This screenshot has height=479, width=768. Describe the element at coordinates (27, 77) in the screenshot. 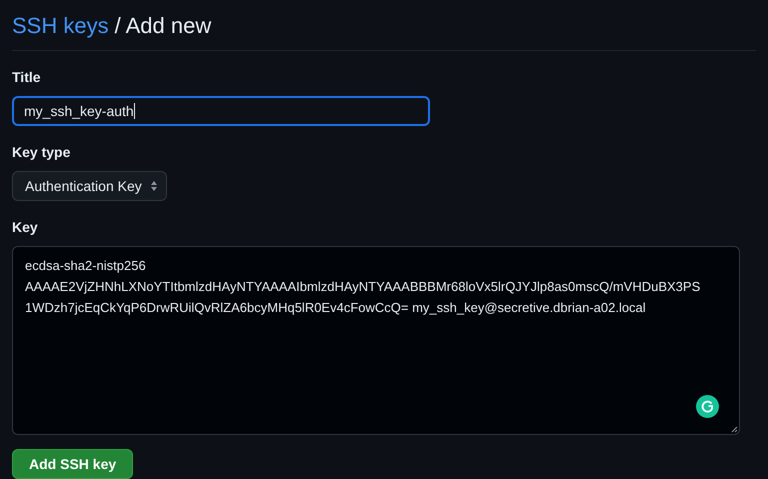

I see `field-label: Title` at that location.